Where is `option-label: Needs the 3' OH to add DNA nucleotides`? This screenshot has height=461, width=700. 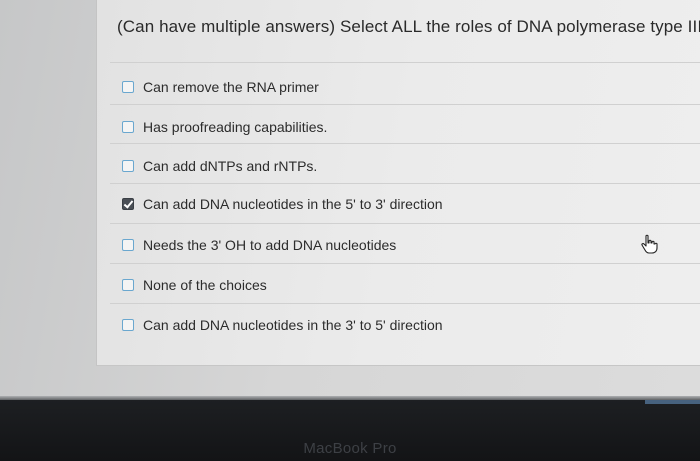 option-label: Needs the 3' OH to add DNA nucleotides is located at coordinates (270, 245).